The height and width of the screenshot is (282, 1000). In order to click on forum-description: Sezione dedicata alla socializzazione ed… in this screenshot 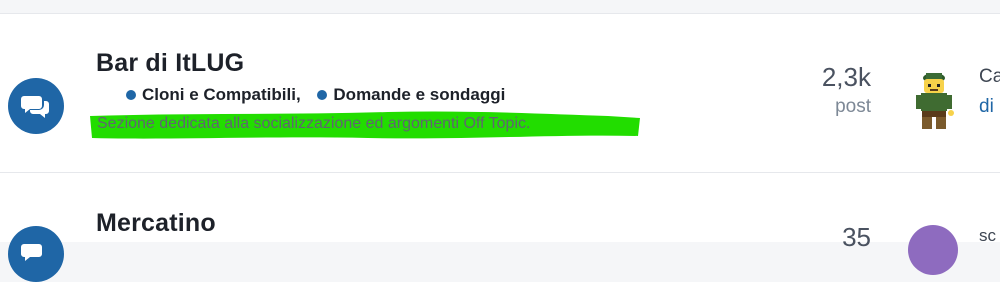, I will do `click(314, 123)`.